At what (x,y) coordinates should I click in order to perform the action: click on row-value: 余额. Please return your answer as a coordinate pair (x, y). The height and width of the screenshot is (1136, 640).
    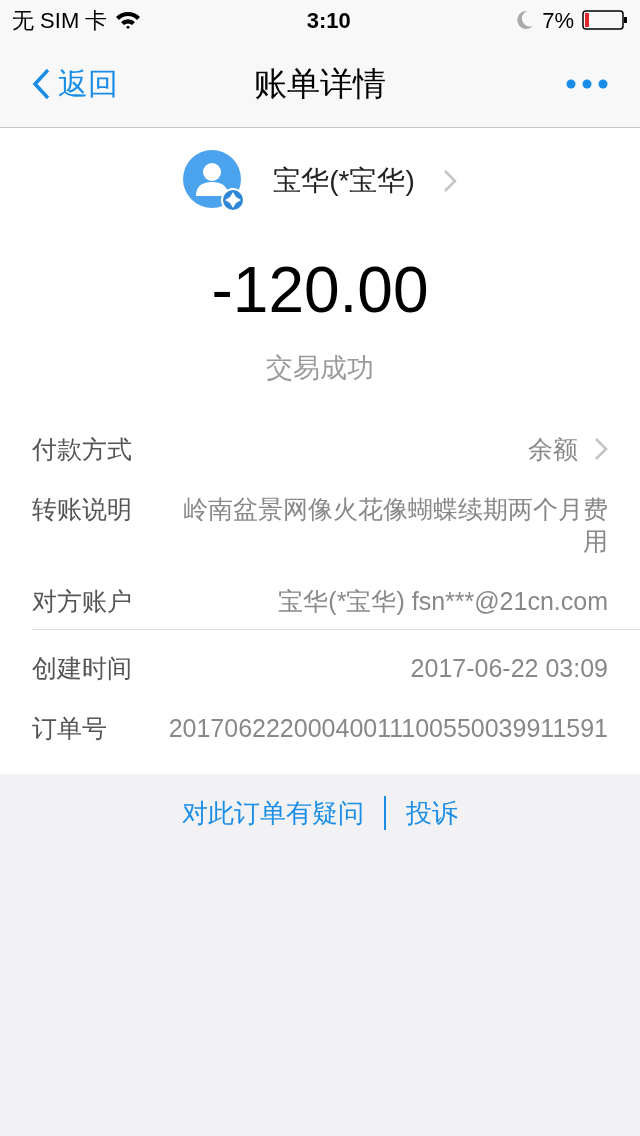
    Looking at the image, I should click on (553, 448).